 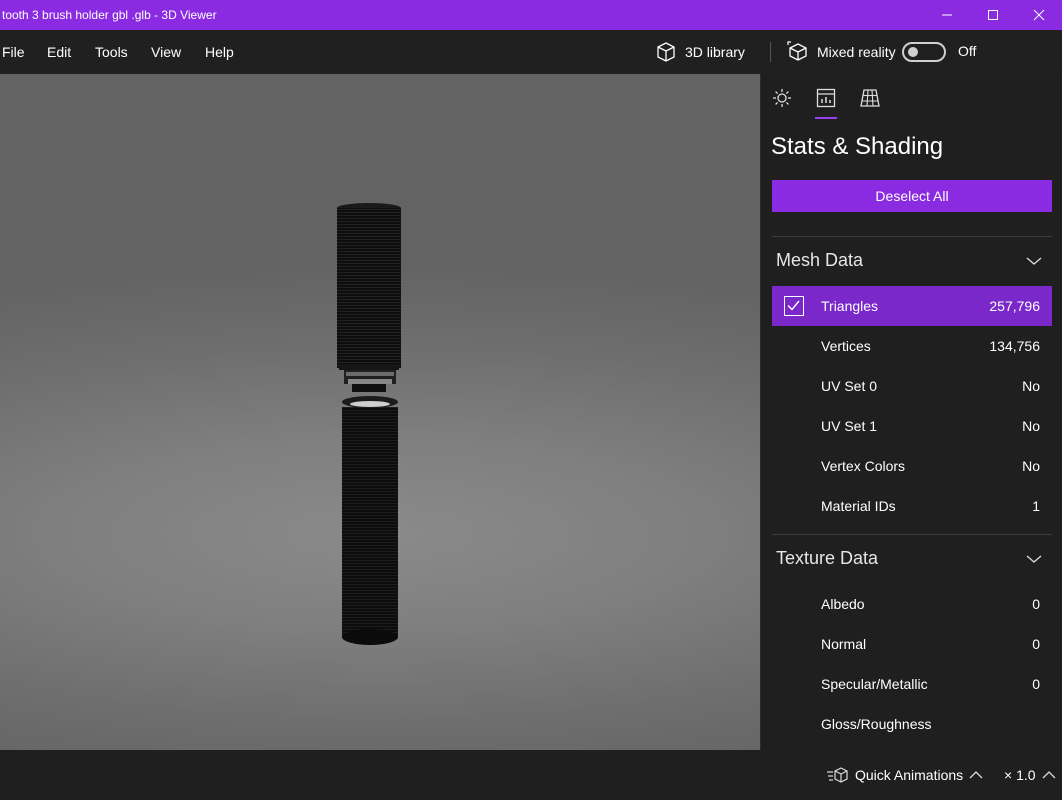 What do you see at coordinates (909, 775) in the screenshot?
I see `quick-animations-label: Quick Animations` at bounding box center [909, 775].